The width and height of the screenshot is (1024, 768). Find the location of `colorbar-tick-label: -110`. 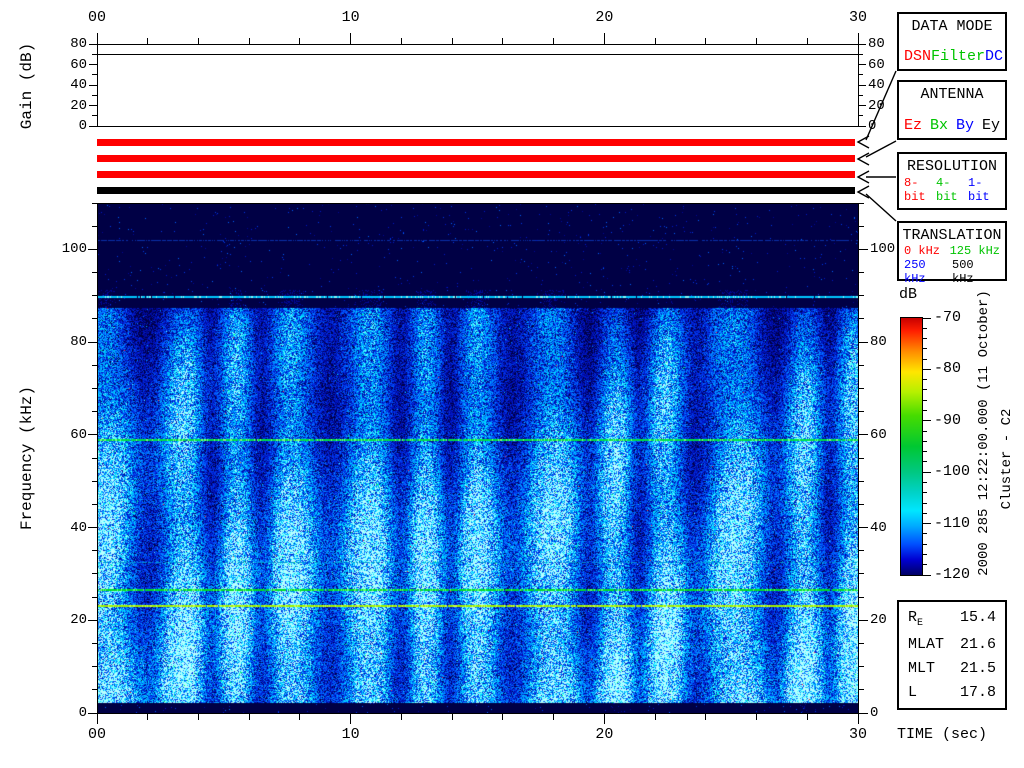

colorbar-tick-label: -110 is located at coordinates (952, 523).